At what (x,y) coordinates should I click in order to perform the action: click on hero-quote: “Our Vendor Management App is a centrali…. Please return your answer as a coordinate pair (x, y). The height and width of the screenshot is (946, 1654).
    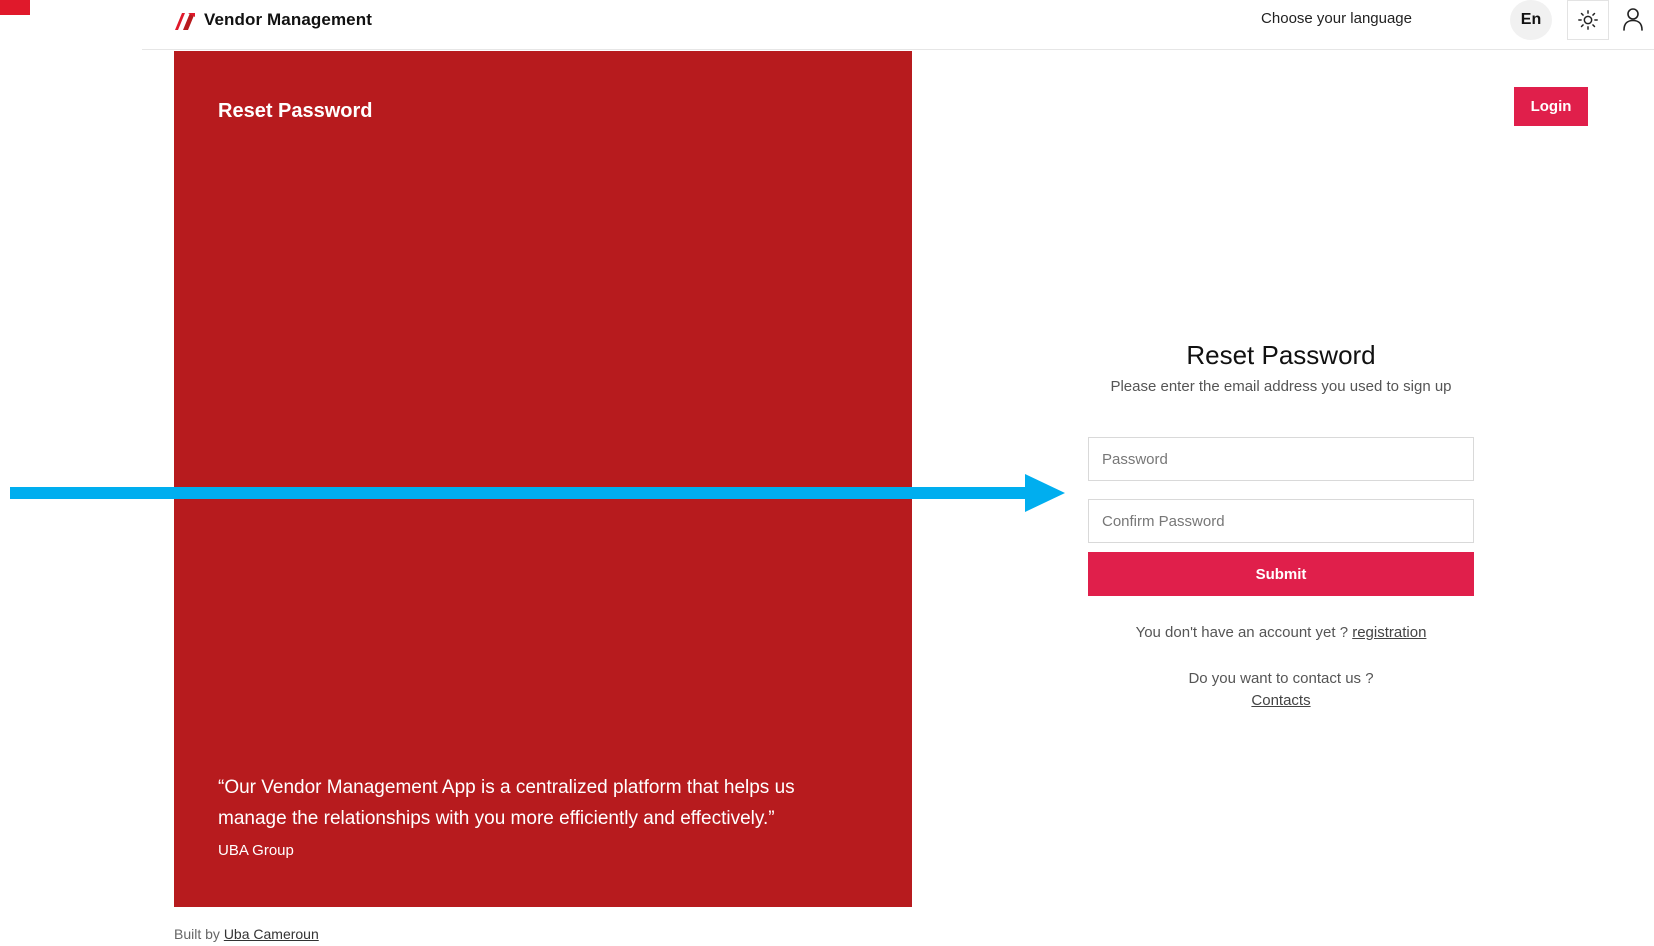
    Looking at the image, I should click on (506, 803).